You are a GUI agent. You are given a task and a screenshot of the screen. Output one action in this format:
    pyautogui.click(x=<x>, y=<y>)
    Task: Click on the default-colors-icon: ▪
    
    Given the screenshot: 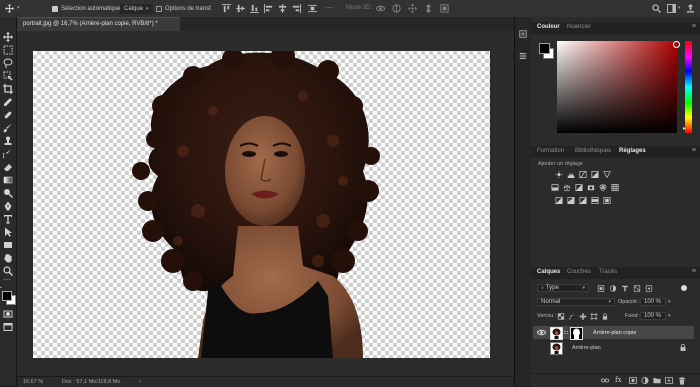 What is the action you would take?
    pyautogui.click(x=1, y=288)
    